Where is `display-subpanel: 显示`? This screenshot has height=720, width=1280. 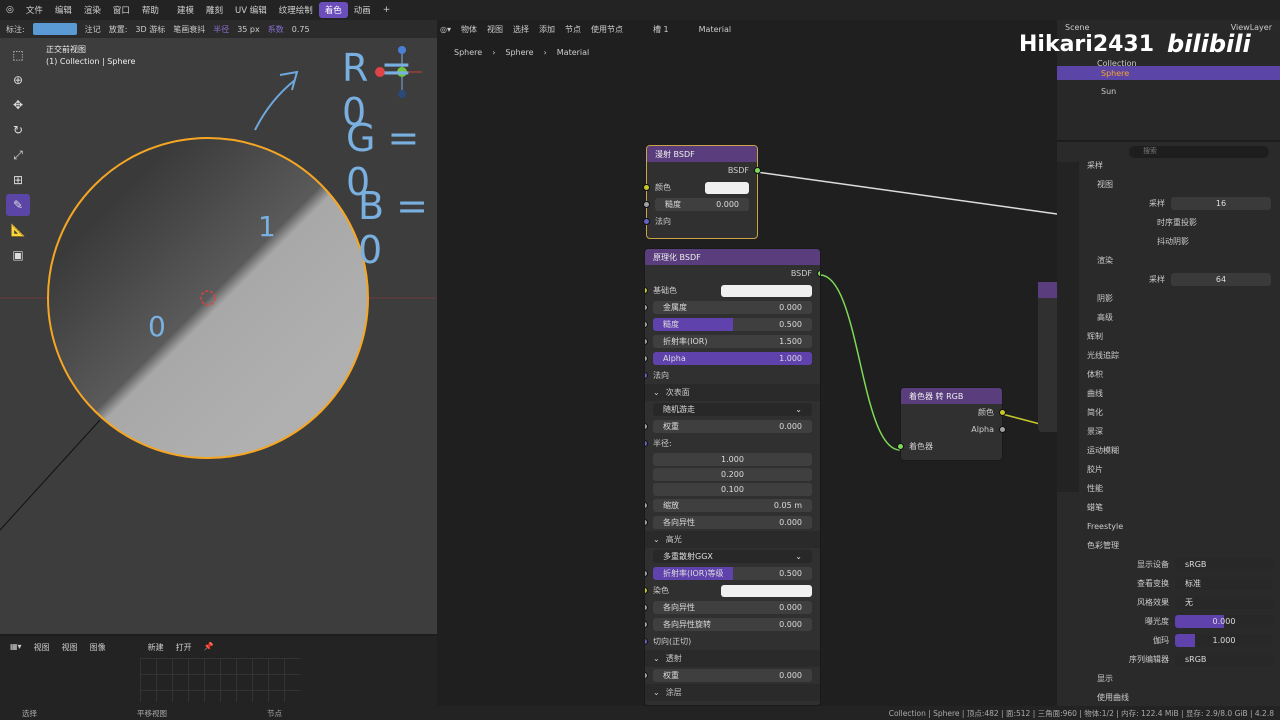 display-subpanel: 显示 is located at coordinates (1182, 678).